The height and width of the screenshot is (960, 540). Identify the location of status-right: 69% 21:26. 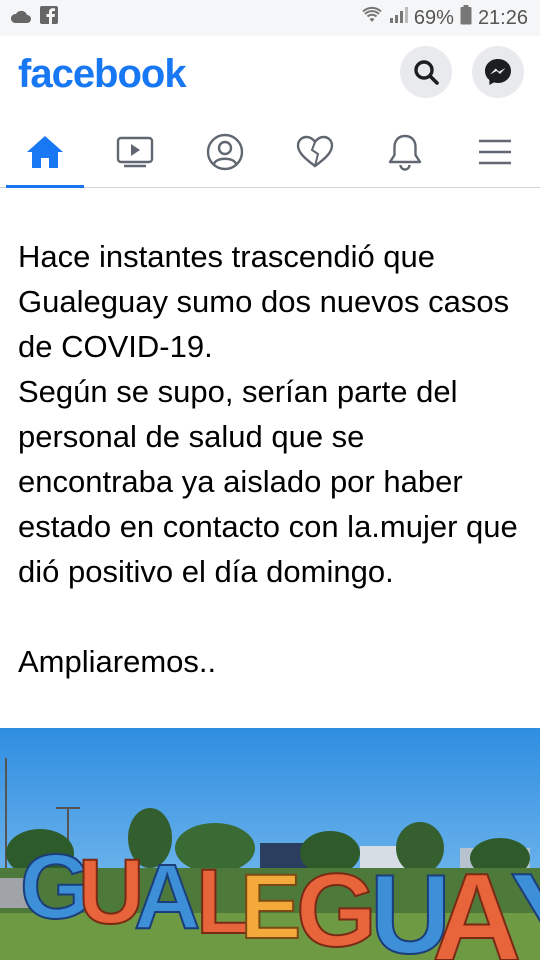
(445, 18).